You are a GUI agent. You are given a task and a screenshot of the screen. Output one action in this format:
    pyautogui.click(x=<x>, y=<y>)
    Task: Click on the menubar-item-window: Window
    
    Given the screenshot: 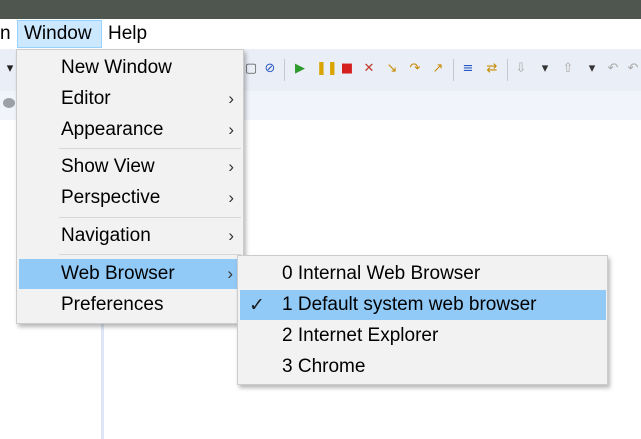 What is the action you would take?
    pyautogui.click(x=59, y=34)
    